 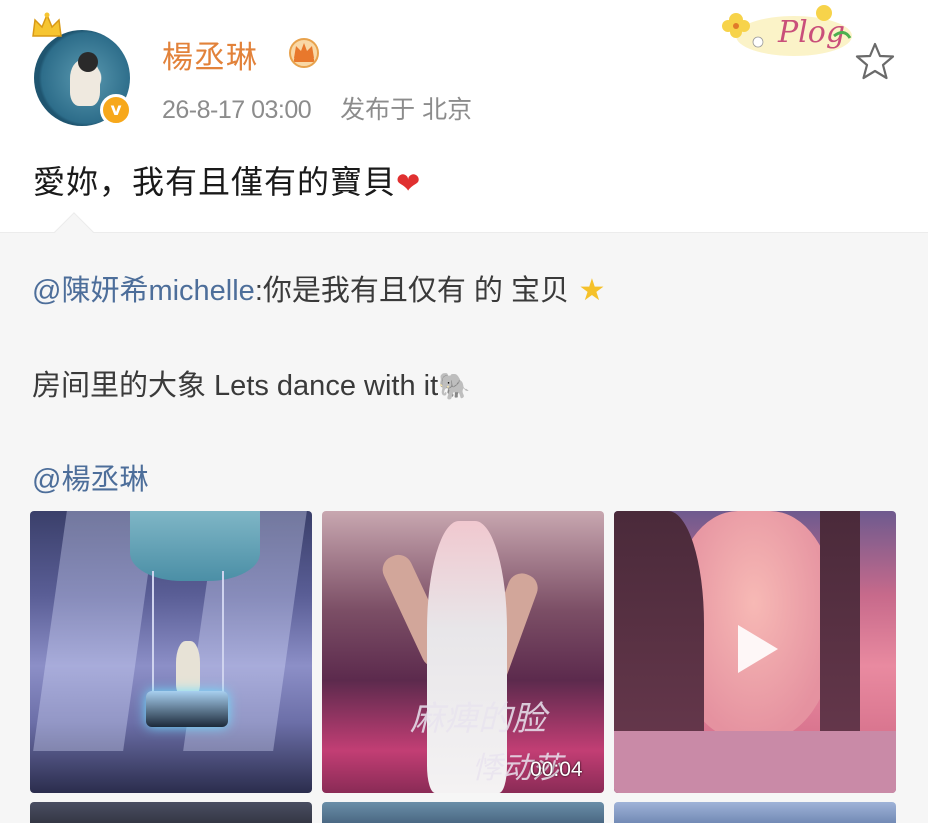 I want to click on author-avatar-group: v, so click(x=82, y=72).